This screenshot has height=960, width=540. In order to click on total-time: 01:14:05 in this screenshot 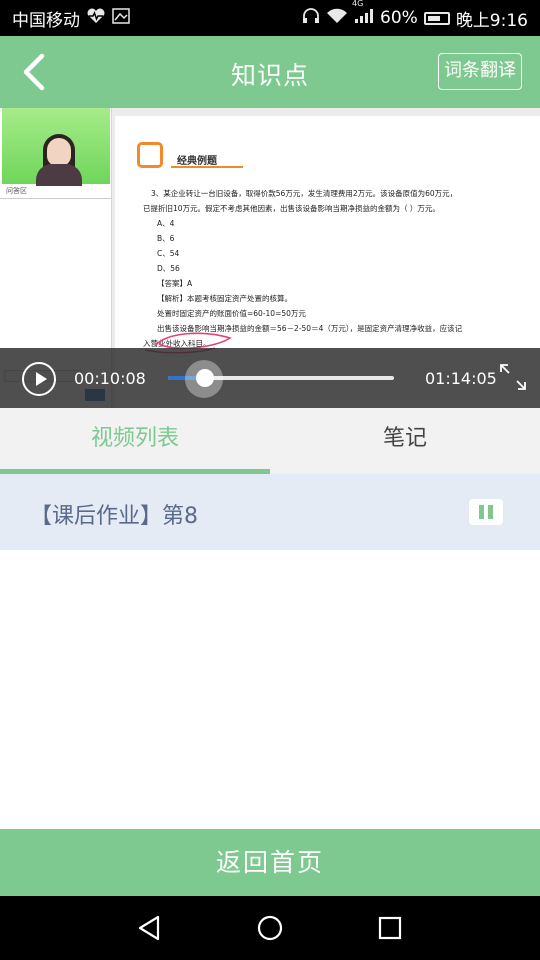, I will do `click(461, 378)`.